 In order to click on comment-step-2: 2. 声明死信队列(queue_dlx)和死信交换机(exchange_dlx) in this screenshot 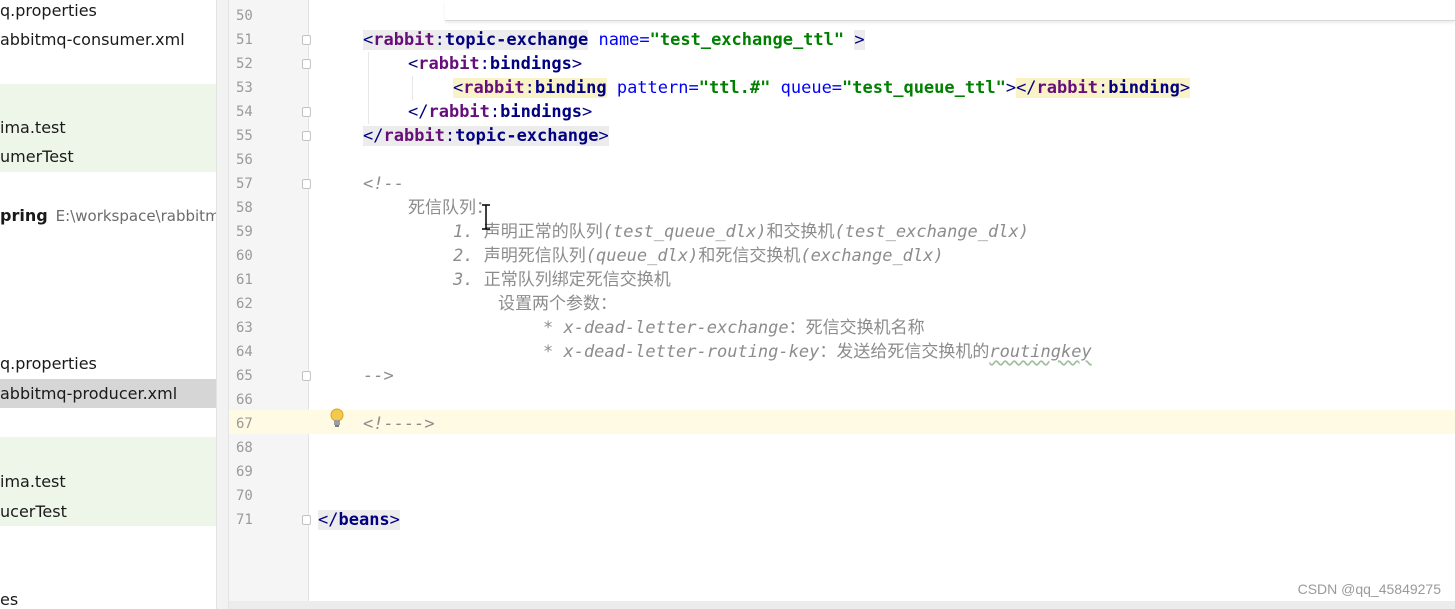, I will do `click(698, 256)`.